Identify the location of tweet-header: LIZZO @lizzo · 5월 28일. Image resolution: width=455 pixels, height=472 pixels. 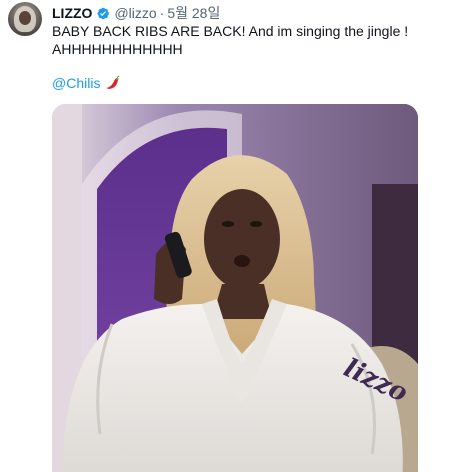
(136, 13).